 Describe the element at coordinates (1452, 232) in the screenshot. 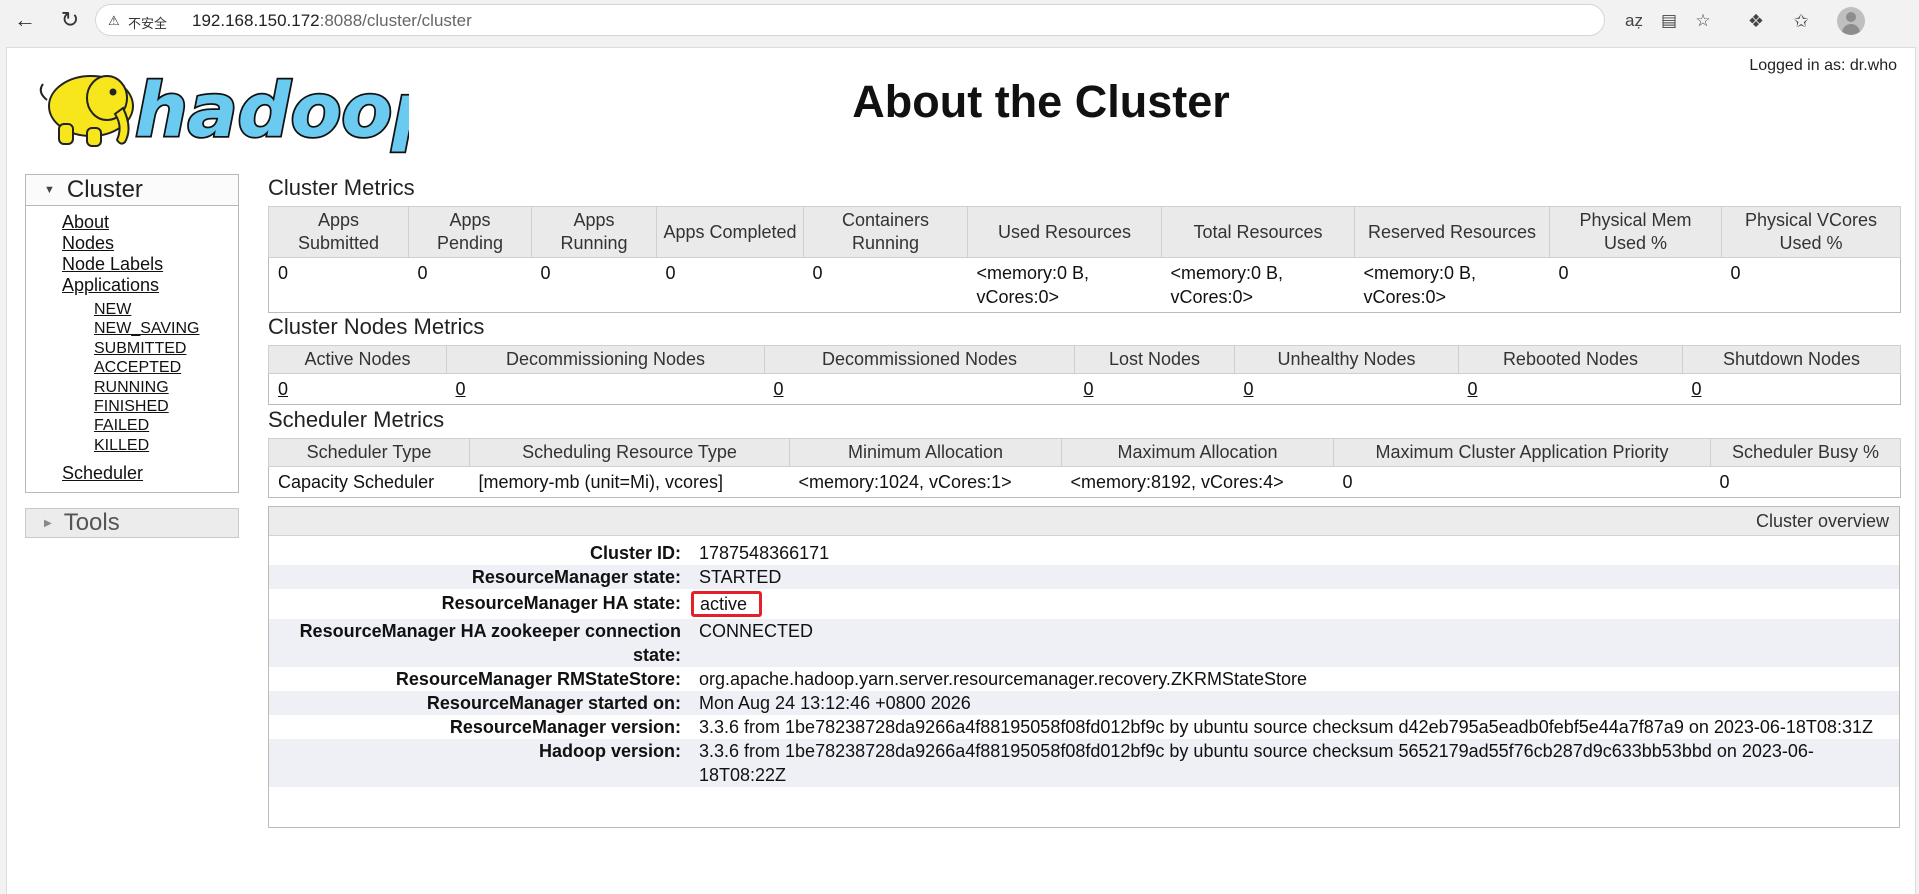

I see `column-header: Reserved Resources` at that location.